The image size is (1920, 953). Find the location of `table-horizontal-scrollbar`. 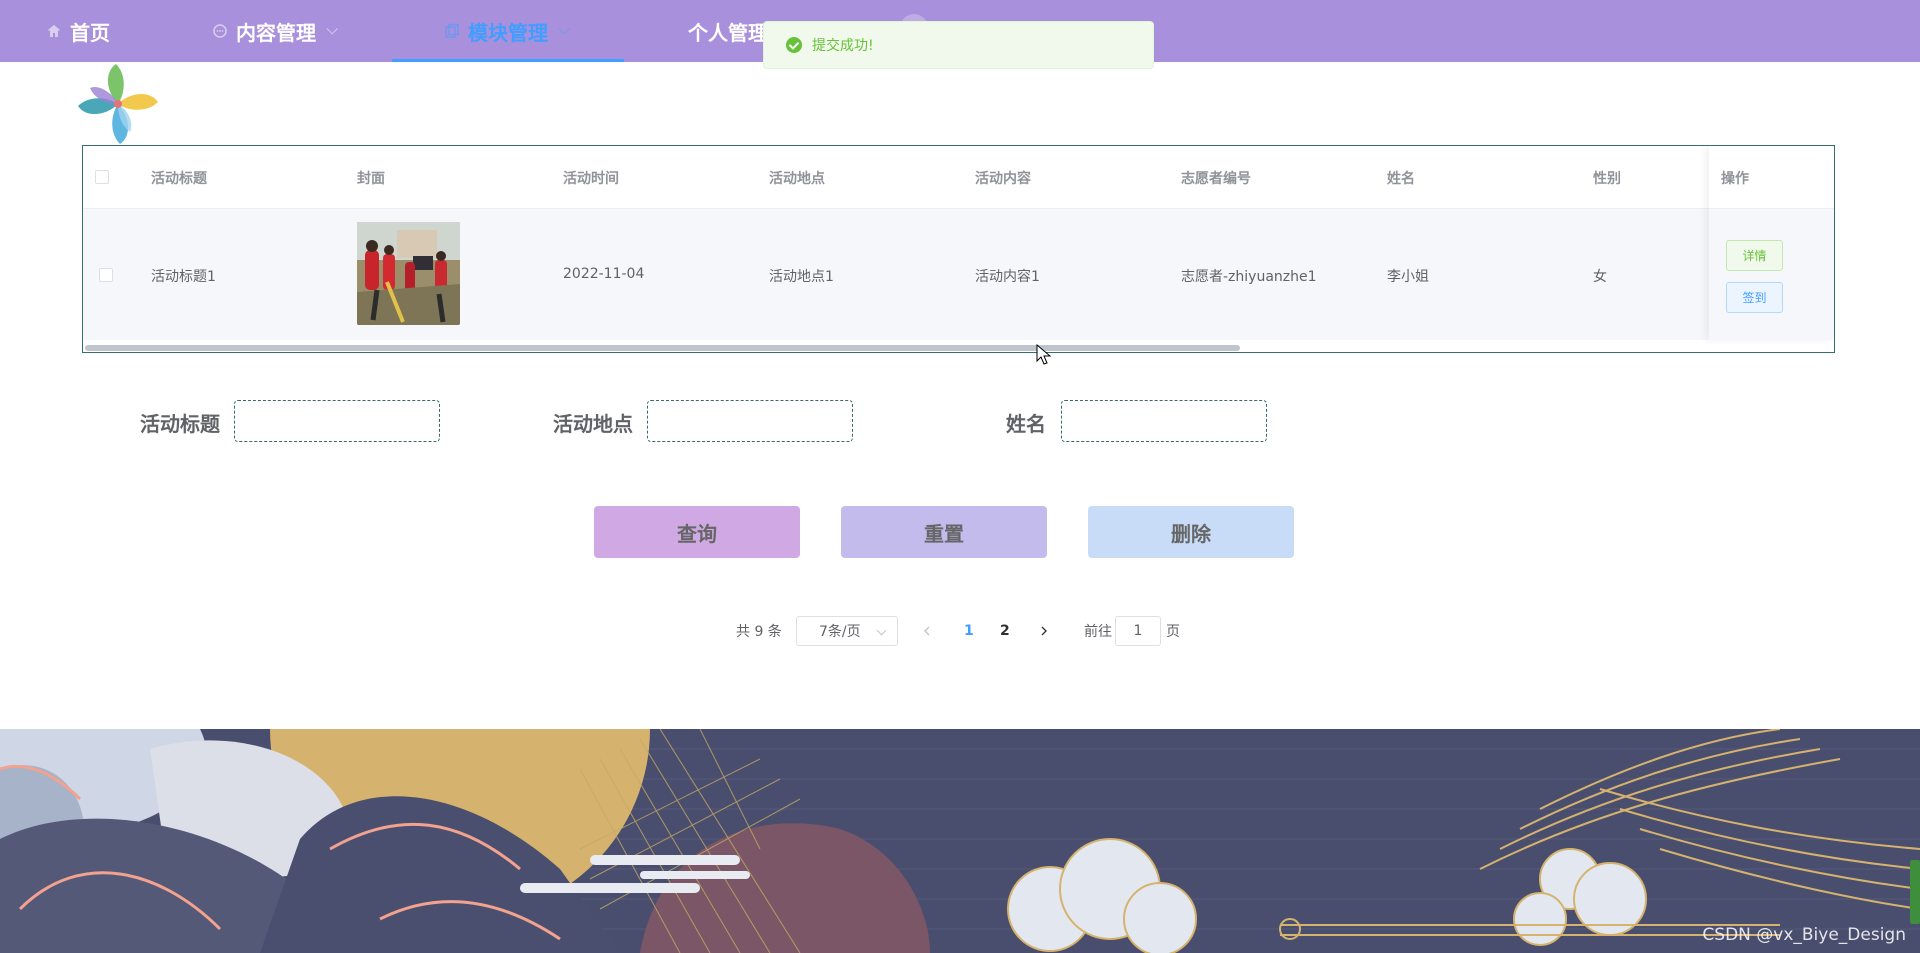

table-horizontal-scrollbar is located at coordinates (662, 348).